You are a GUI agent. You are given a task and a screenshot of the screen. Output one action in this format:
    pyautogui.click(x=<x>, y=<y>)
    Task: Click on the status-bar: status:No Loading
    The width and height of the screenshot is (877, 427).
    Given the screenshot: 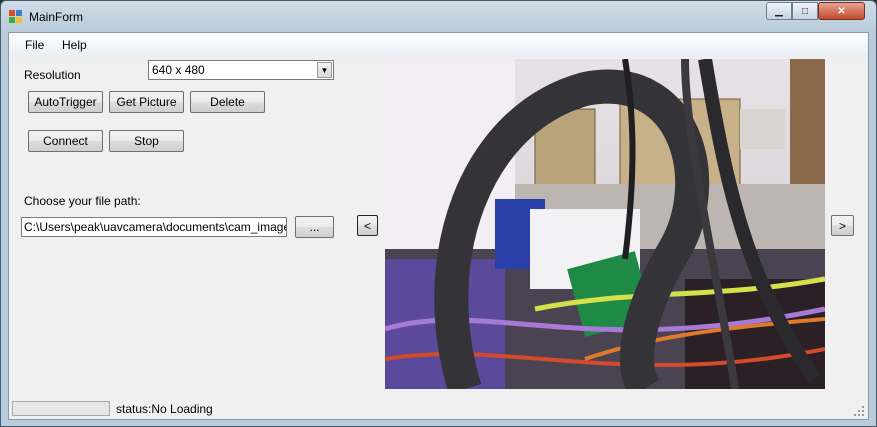 What is the action you would take?
    pyautogui.click(x=438, y=408)
    